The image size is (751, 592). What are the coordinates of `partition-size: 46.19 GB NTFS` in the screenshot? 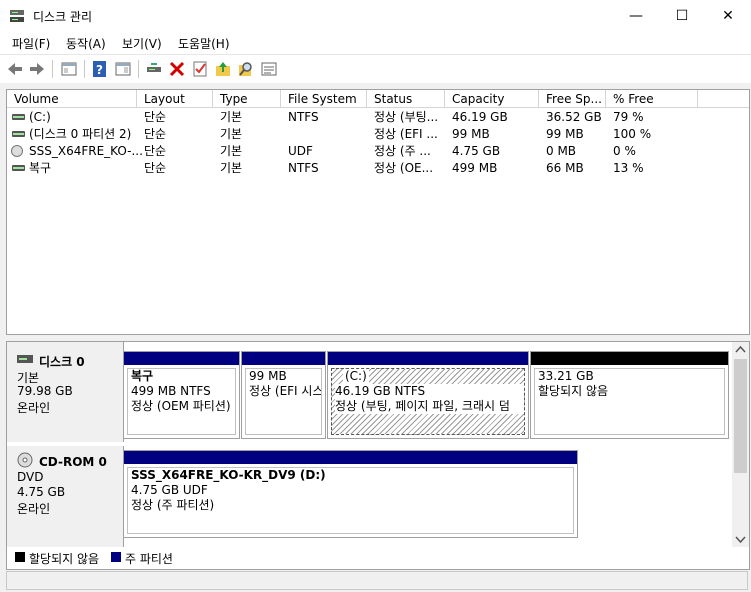 It's located at (429, 391).